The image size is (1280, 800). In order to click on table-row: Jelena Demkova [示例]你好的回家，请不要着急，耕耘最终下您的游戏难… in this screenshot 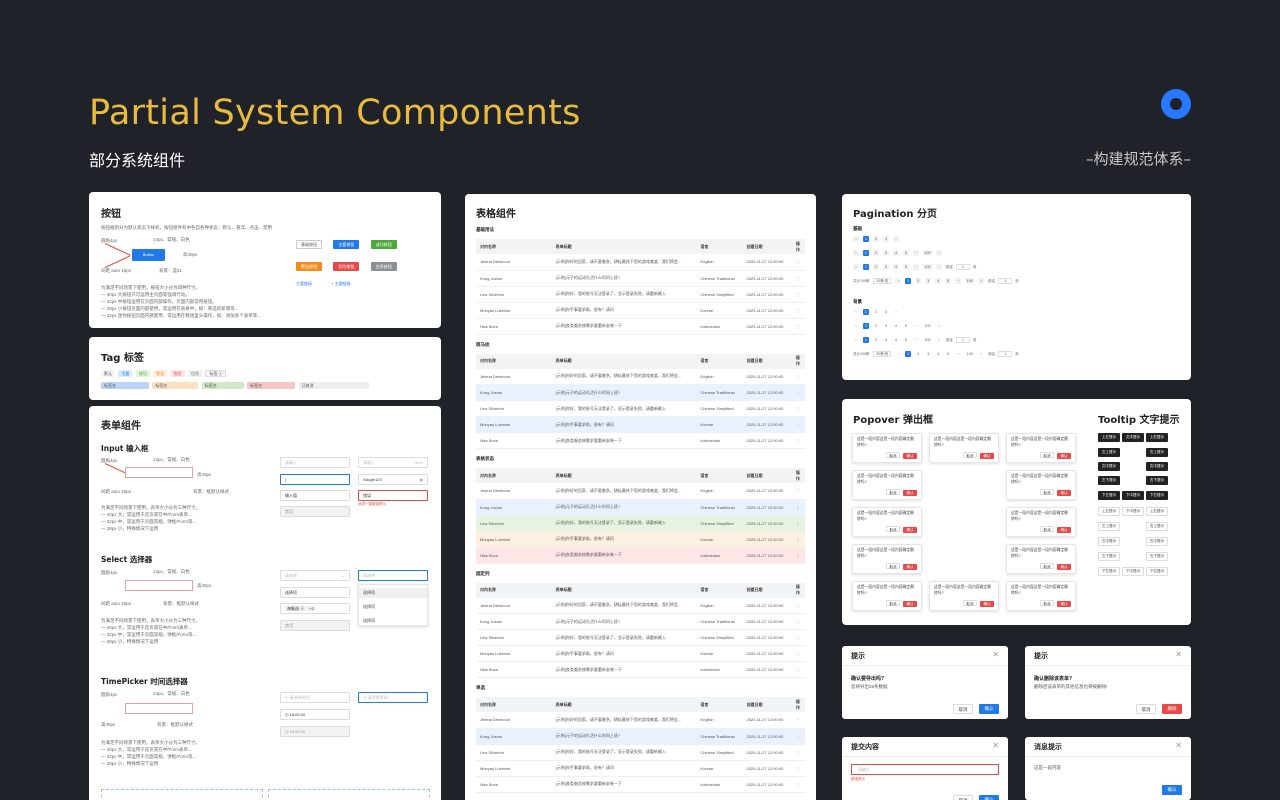, I will do `click(640, 376)`.